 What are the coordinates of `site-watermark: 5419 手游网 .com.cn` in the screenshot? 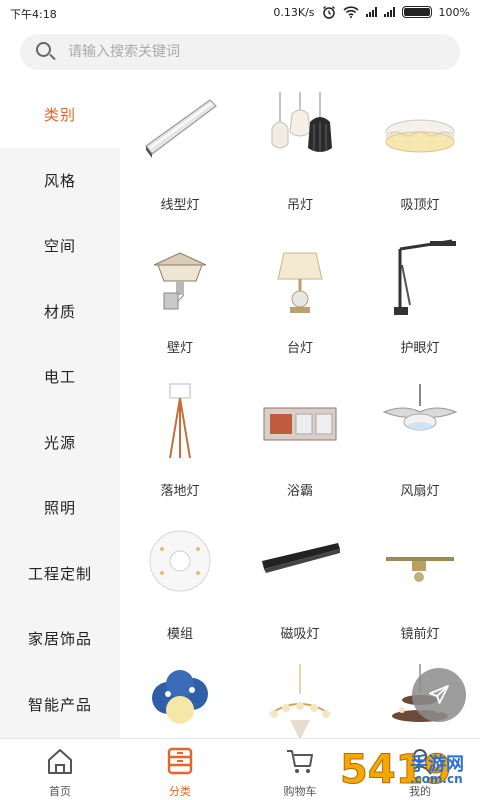 It's located at (409, 774).